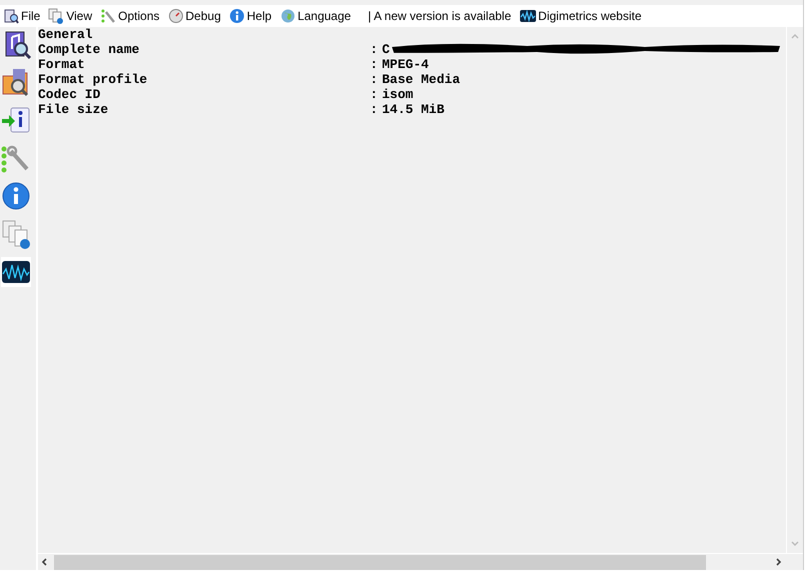  Describe the element at coordinates (16, 120) in the screenshot. I see `export-info-icon` at that location.